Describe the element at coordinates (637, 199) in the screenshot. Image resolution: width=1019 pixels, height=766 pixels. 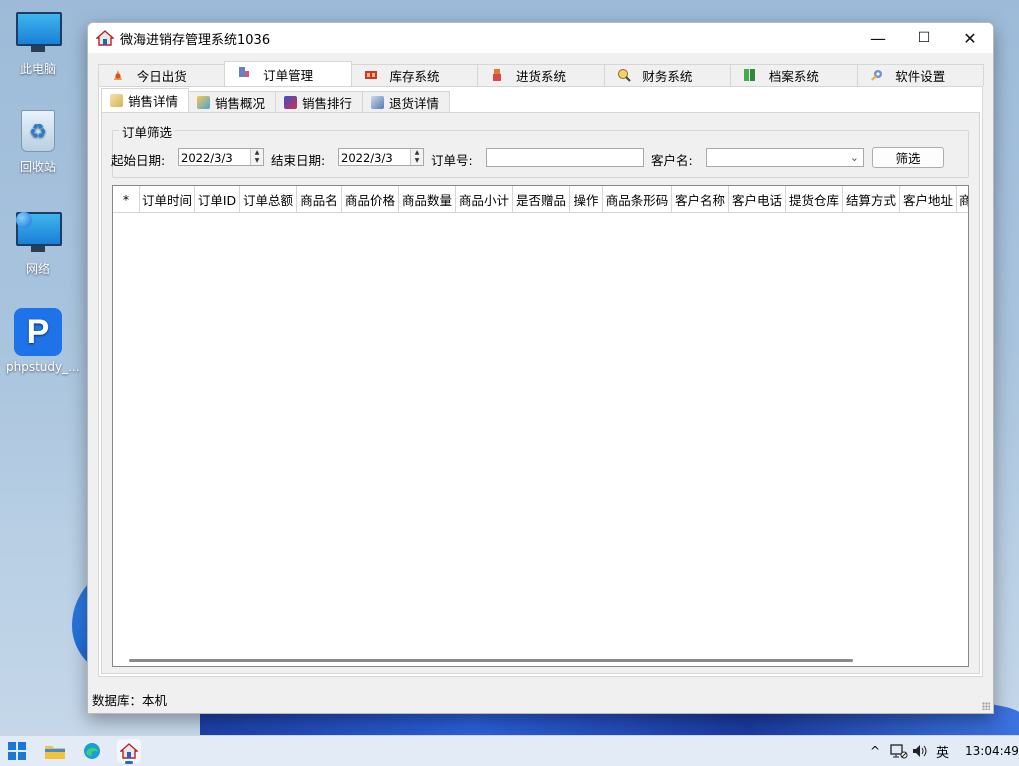
I see `column-header-barcode: 商品条形码` at that location.